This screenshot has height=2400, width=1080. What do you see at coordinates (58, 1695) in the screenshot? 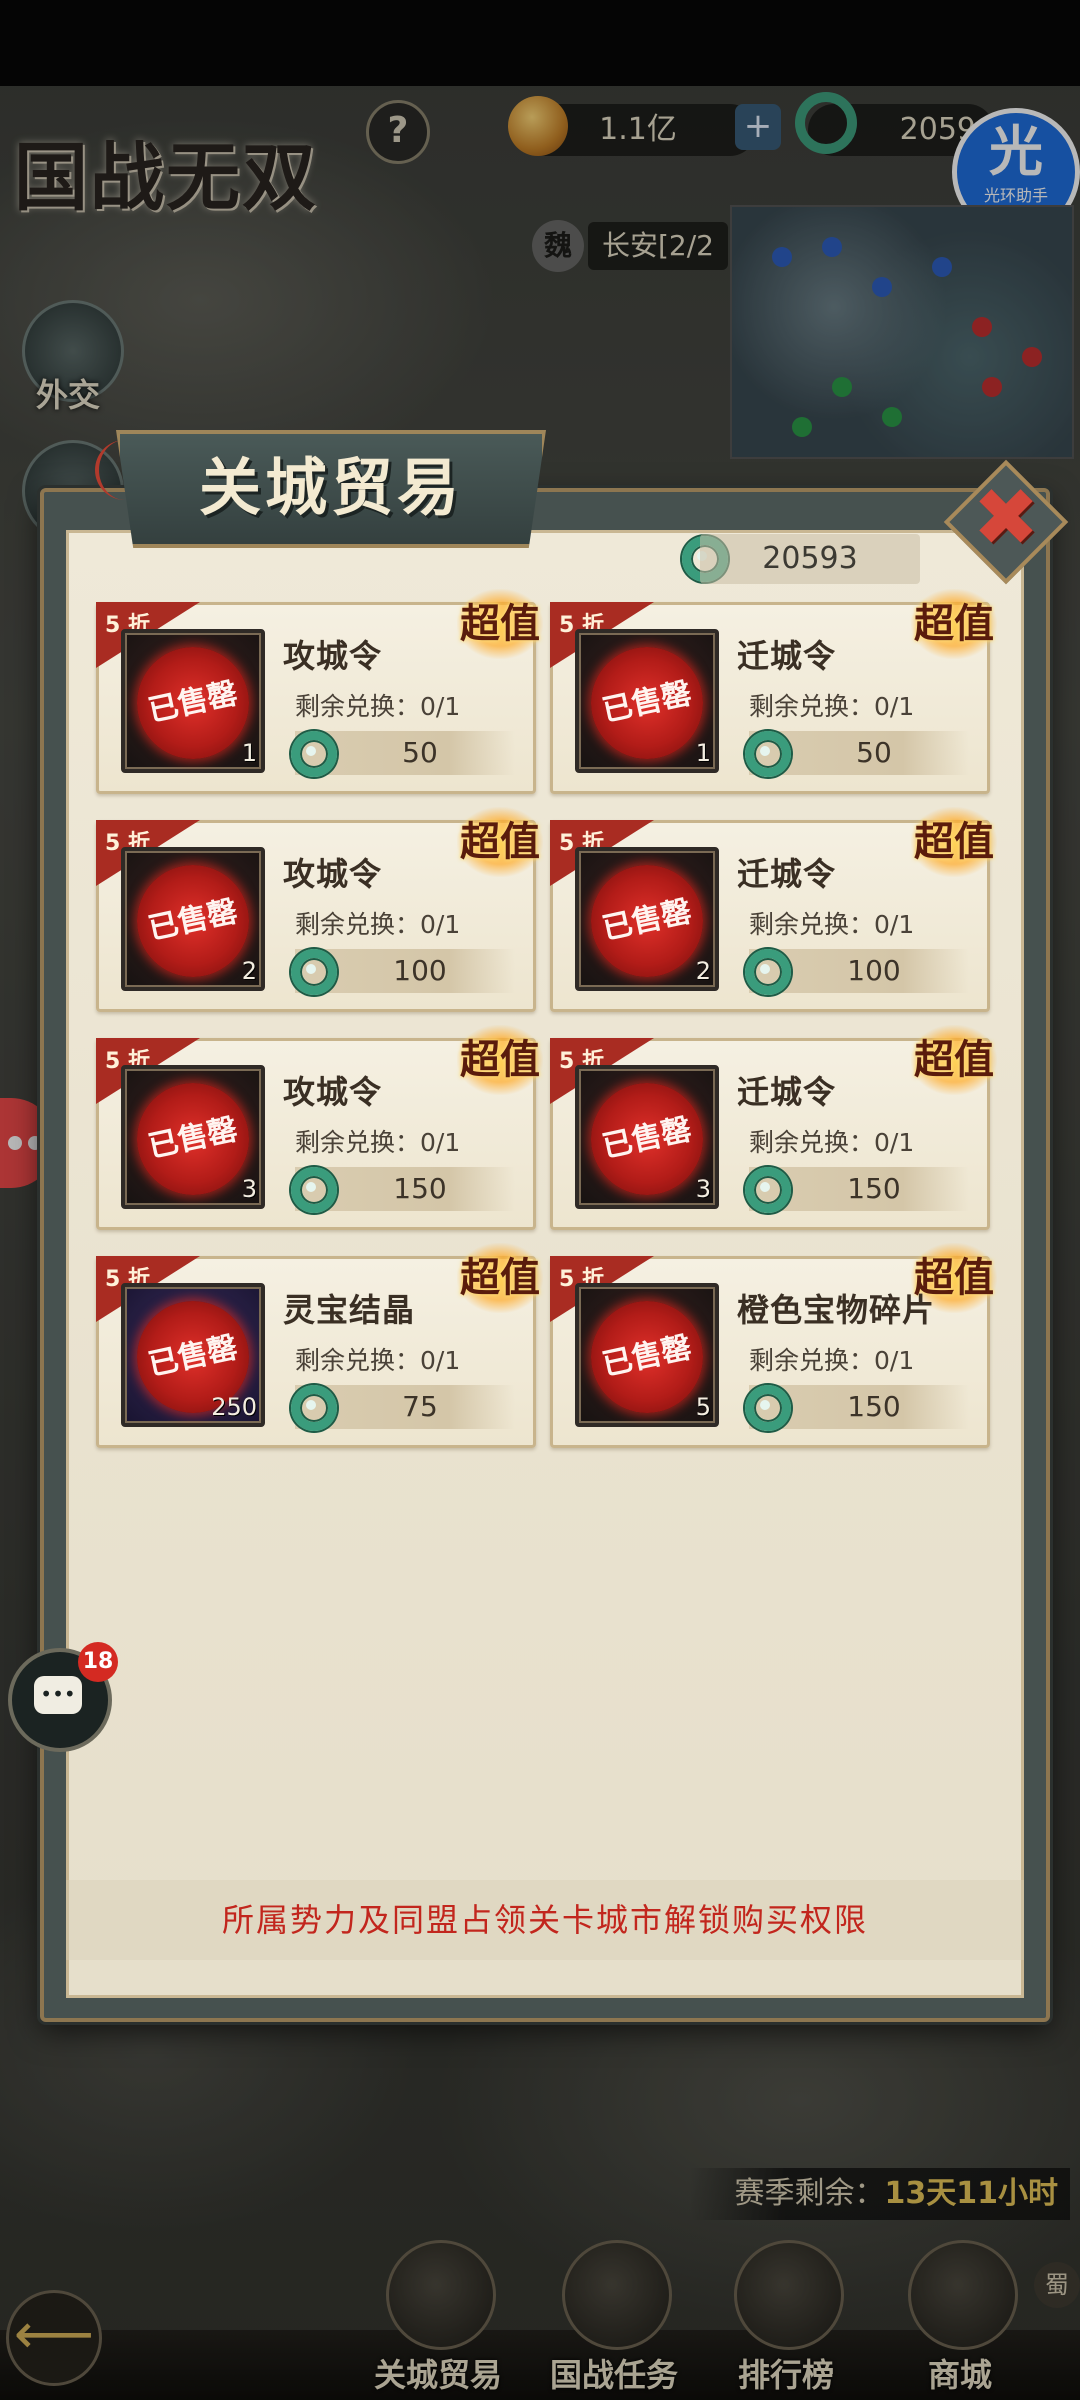
I see `chat-bubble-icon` at bounding box center [58, 1695].